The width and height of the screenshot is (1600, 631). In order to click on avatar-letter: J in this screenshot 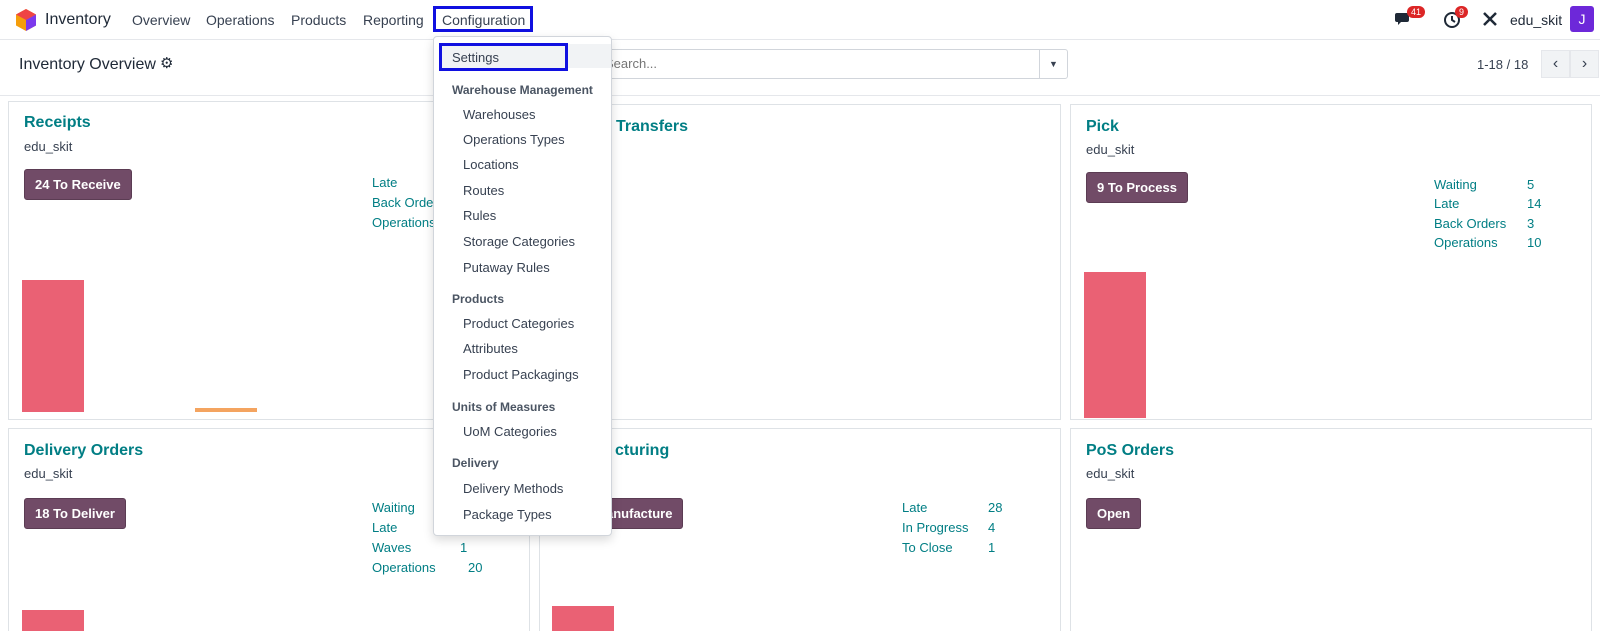, I will do `click(1582, 19)`.